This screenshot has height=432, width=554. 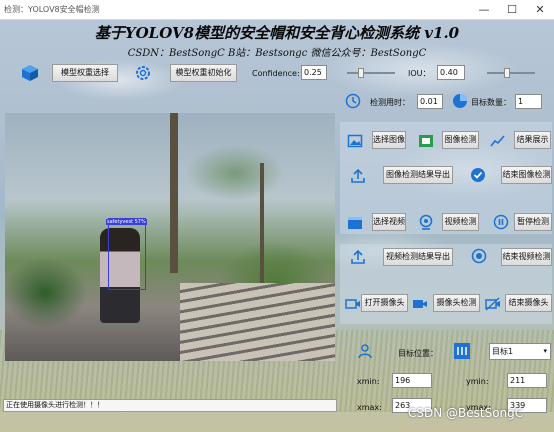 What do you see at coordinates (277, 33) in the screenshot?
I see `page-title: 基于YOLOV8模型的安全帽和安全背心检测系统 v1.0` at bounding box center [277, 33].